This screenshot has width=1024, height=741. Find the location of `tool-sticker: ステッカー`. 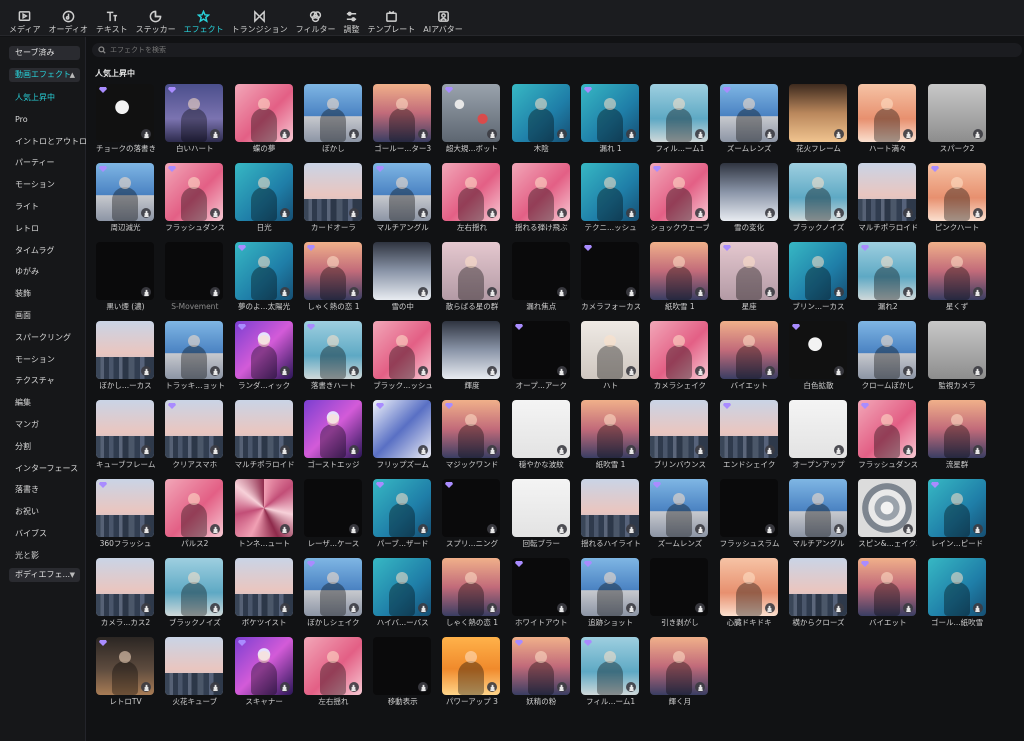

tool-sticker: ステッカー is located at coordinates (156, 18).